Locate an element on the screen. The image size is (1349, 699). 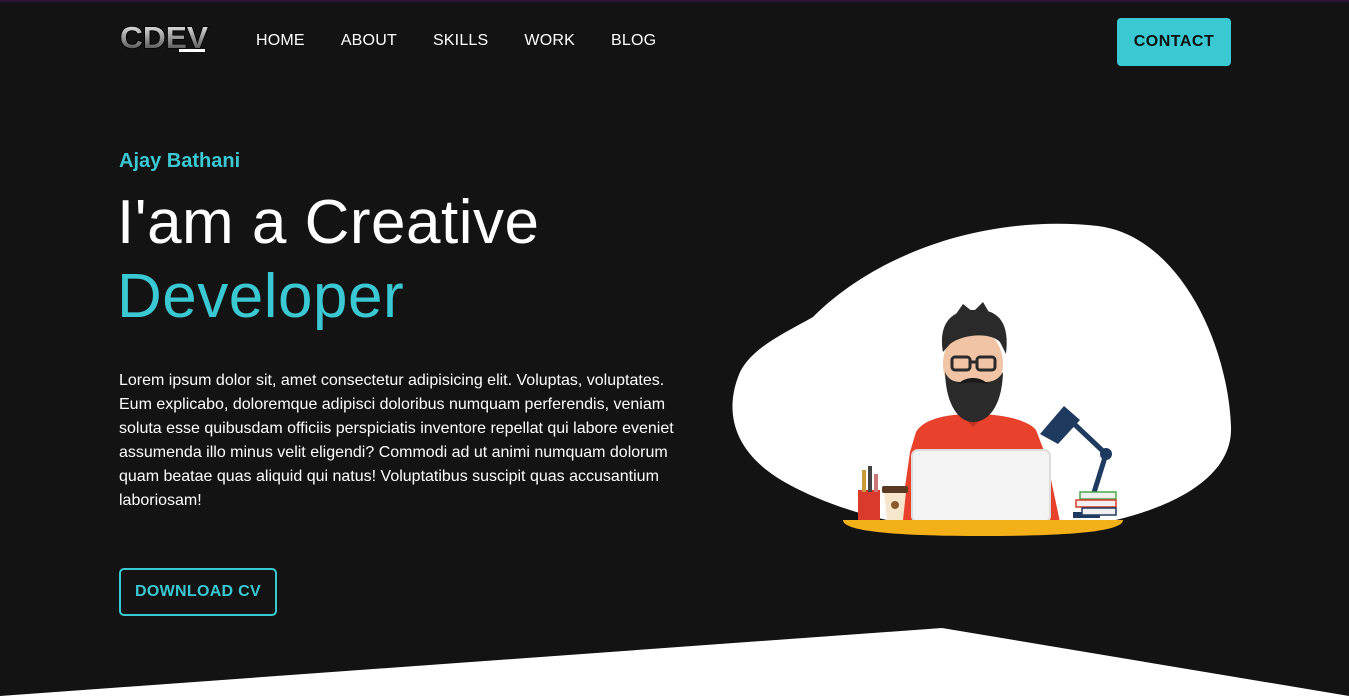
nav-about: ABOUT is located at coordinates (369, 41).